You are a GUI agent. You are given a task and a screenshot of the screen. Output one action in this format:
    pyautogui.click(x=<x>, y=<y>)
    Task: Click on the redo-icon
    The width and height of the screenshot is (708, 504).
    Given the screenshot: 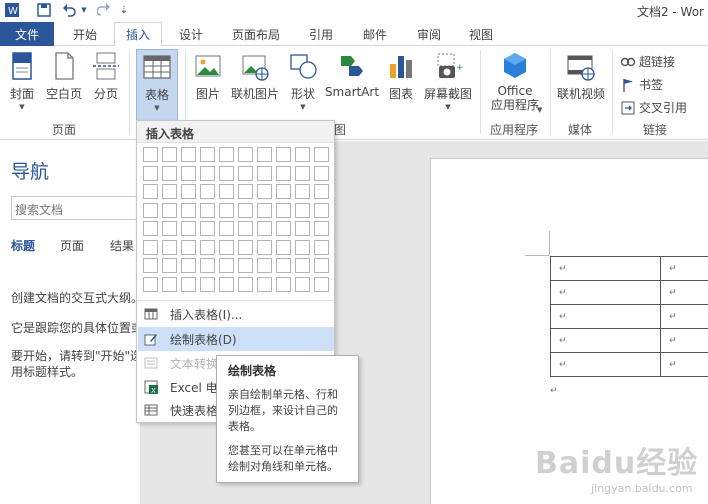 What is the action you would take?
    pyautogui.click(x=104, y=10)
    